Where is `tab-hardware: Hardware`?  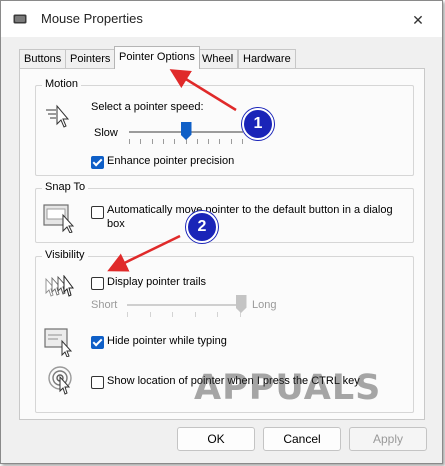
tab-hardware: Hardware is located at coordinates (267, 58).